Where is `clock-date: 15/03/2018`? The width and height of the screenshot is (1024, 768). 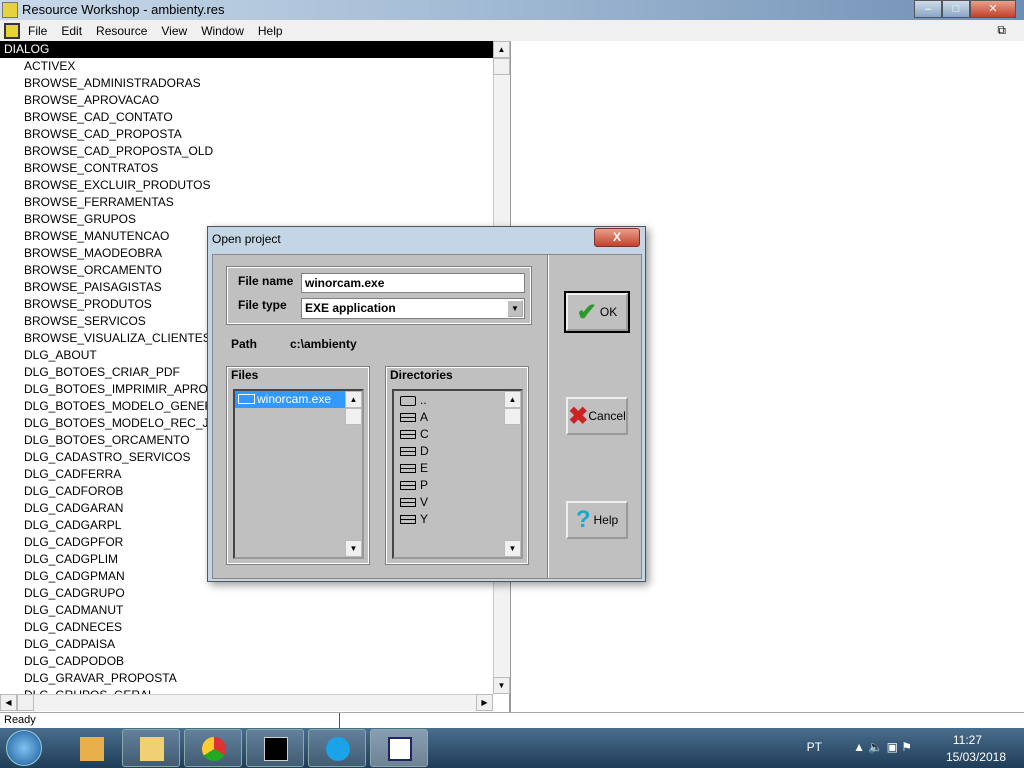 clock-date: 15/03/2018 is located at coordinates (976, 757).